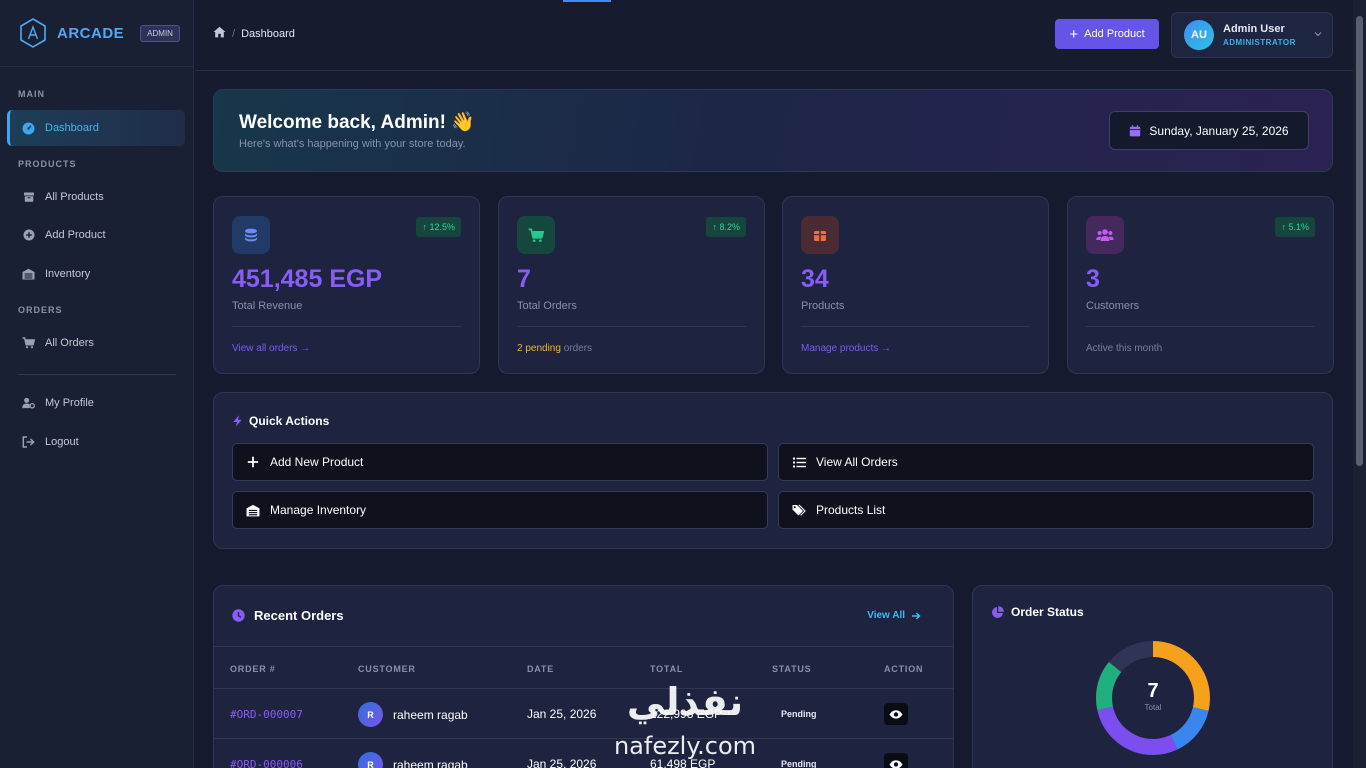 The width and height of the screenshot is (1366, 768). I want to click on products-list-button: Products List, so click(1046, 510).